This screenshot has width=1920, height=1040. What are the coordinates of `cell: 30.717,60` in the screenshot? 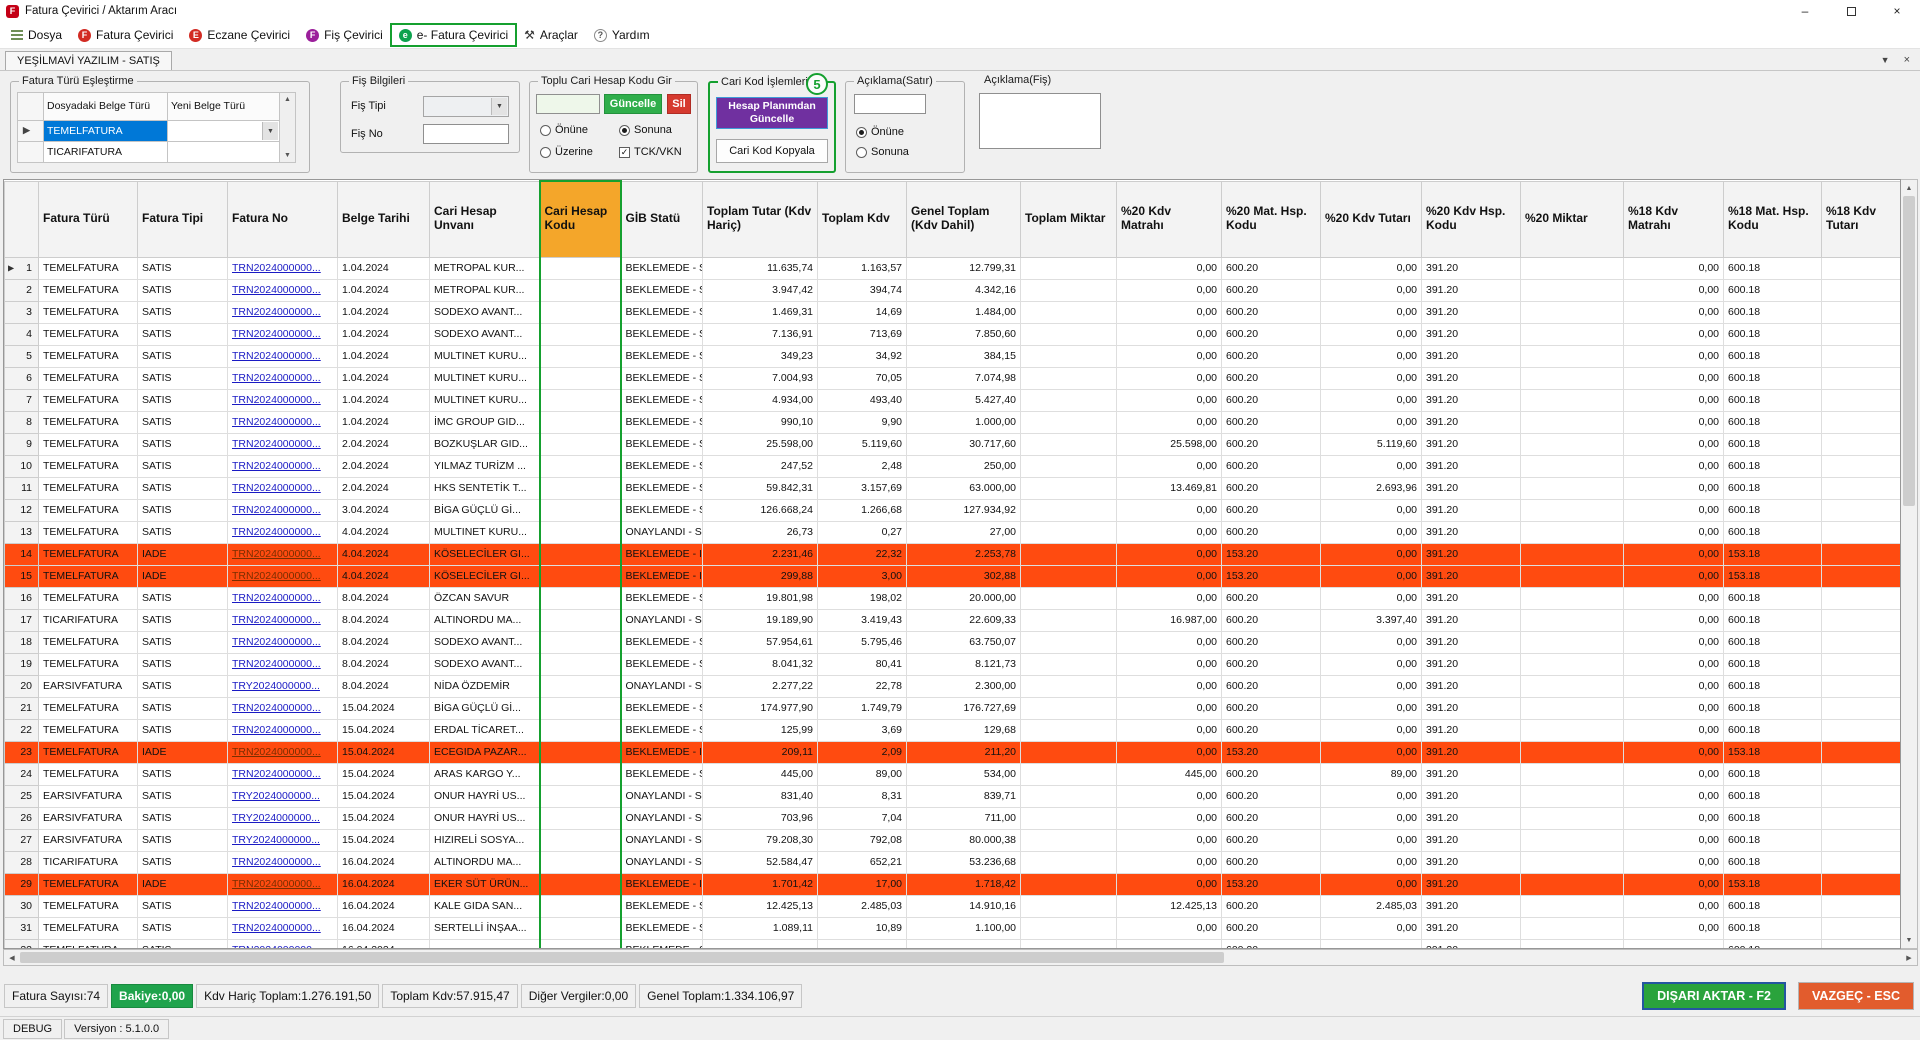 It's located at (963, 444).